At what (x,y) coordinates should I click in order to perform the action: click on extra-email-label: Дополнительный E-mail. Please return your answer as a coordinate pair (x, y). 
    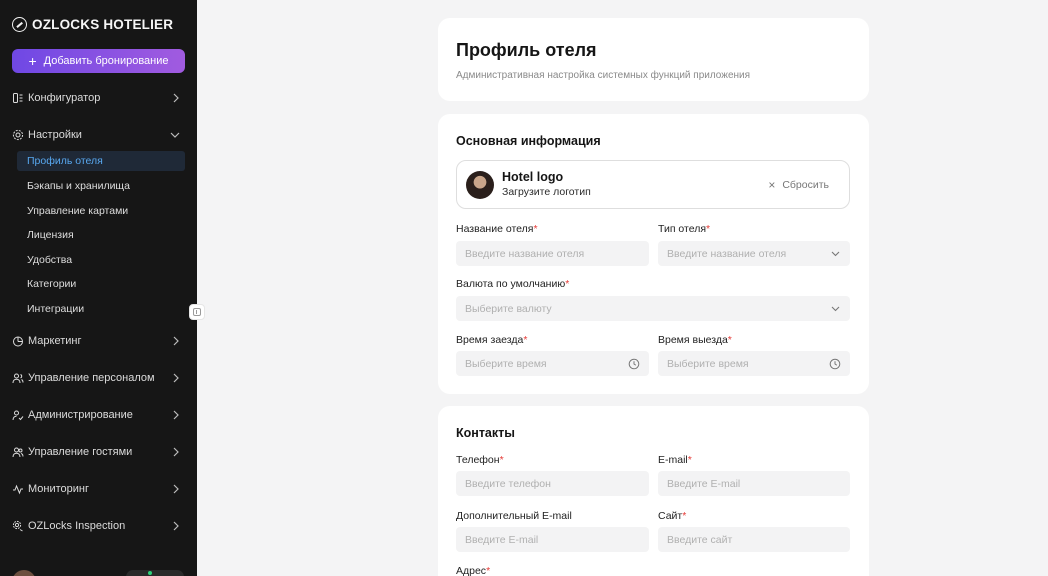
    Looking at the image, I should click on (514, 516).